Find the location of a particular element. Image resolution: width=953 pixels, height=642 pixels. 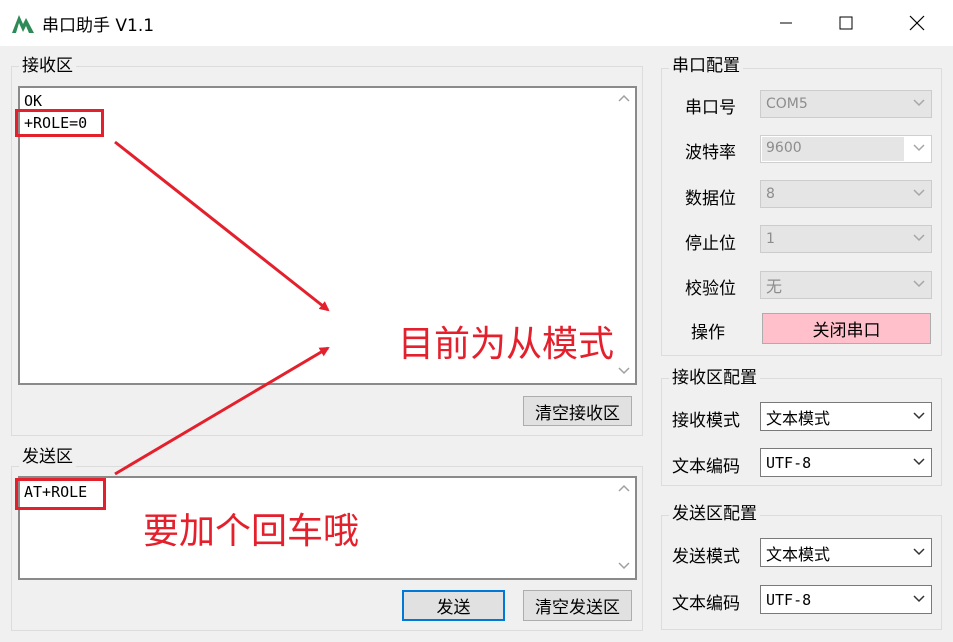

arrow-from-role is located at coordinates (222, 226).